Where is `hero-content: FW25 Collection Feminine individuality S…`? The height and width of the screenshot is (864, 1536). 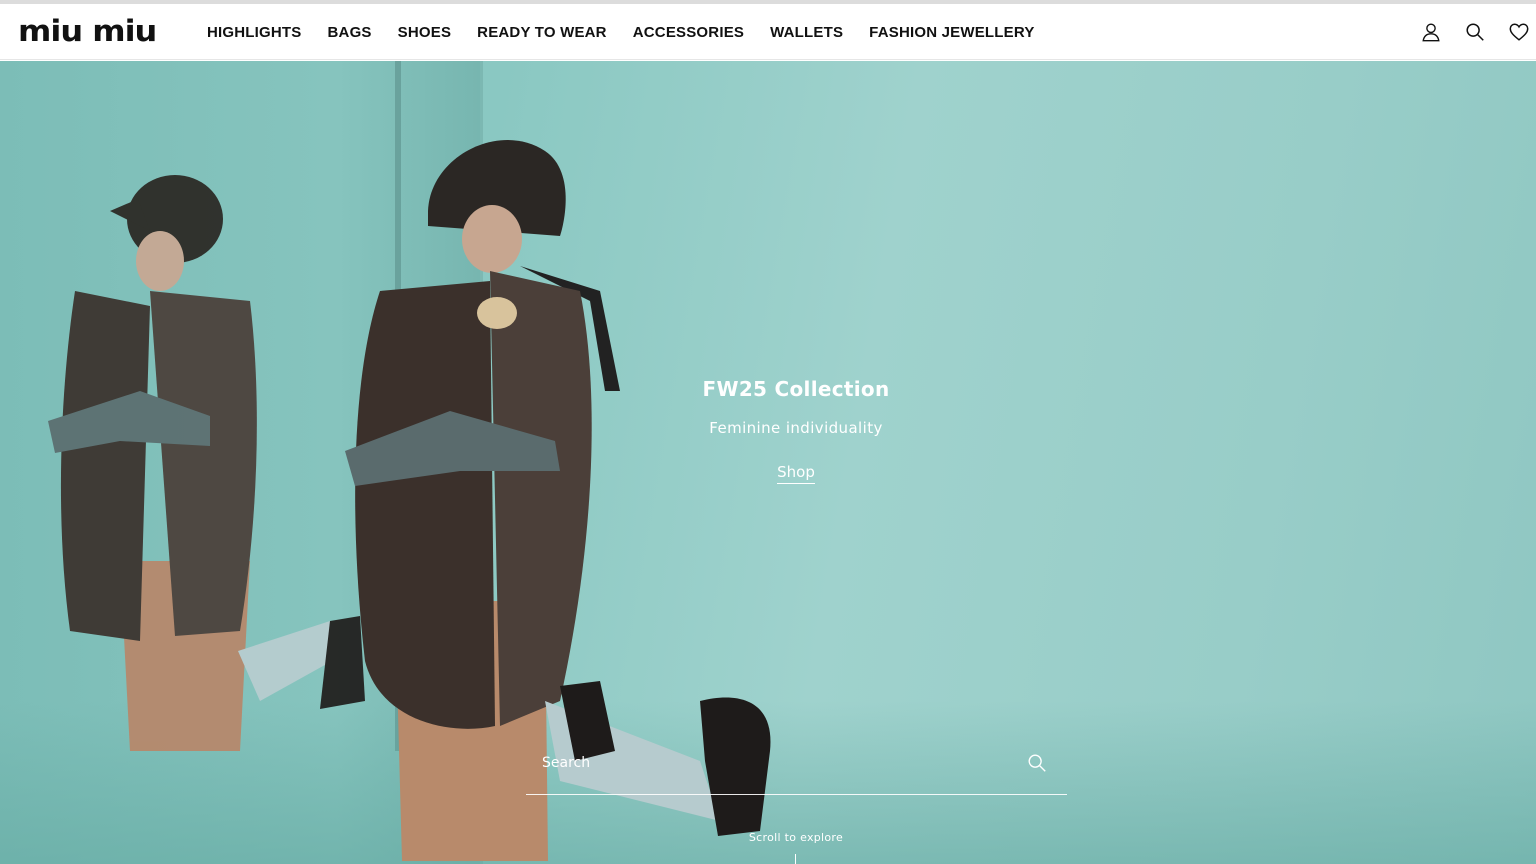
hero-content: FW25 Collection Feminine individuality S… is located at coordinates (796, 430).